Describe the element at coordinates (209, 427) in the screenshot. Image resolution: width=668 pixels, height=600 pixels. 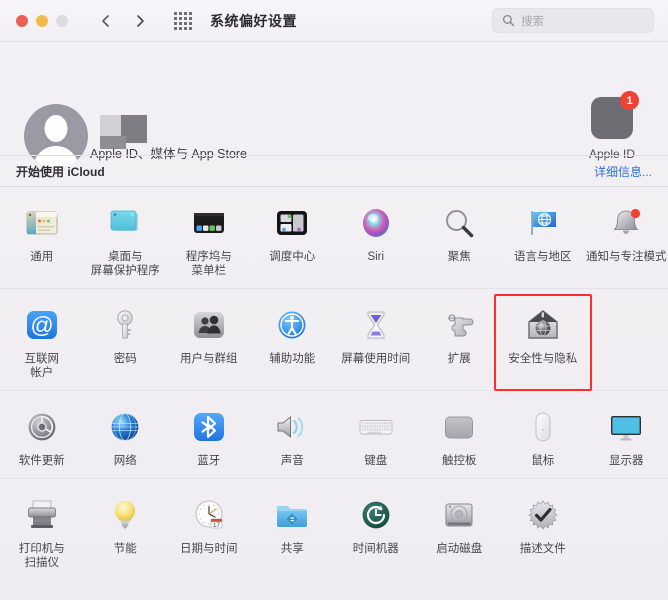
I see `bluetooth-icon` at that location.